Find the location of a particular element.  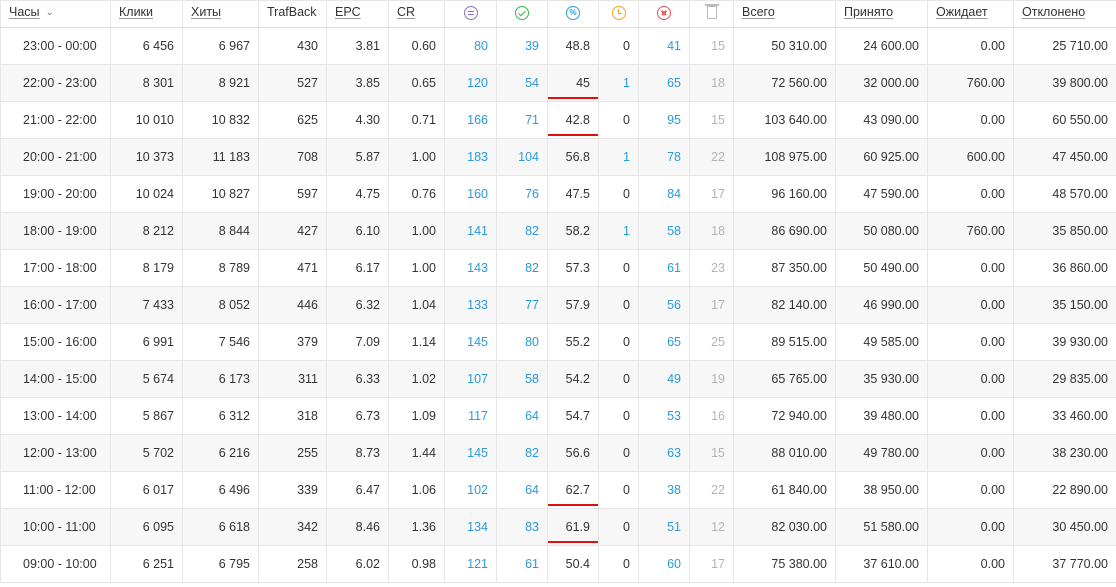

cell-total-link: 141 is located at coordinates (470, 231).